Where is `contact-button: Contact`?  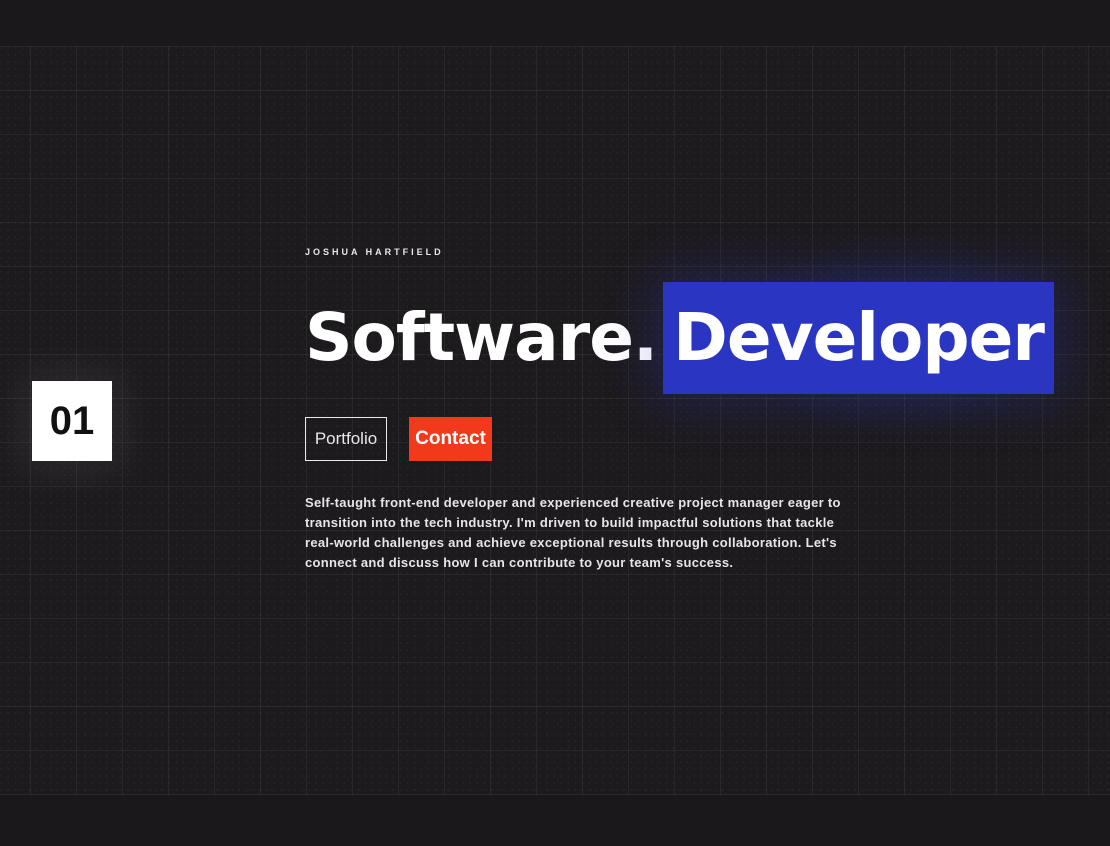 contact-button: Contact is located at coordinates (450, 439).